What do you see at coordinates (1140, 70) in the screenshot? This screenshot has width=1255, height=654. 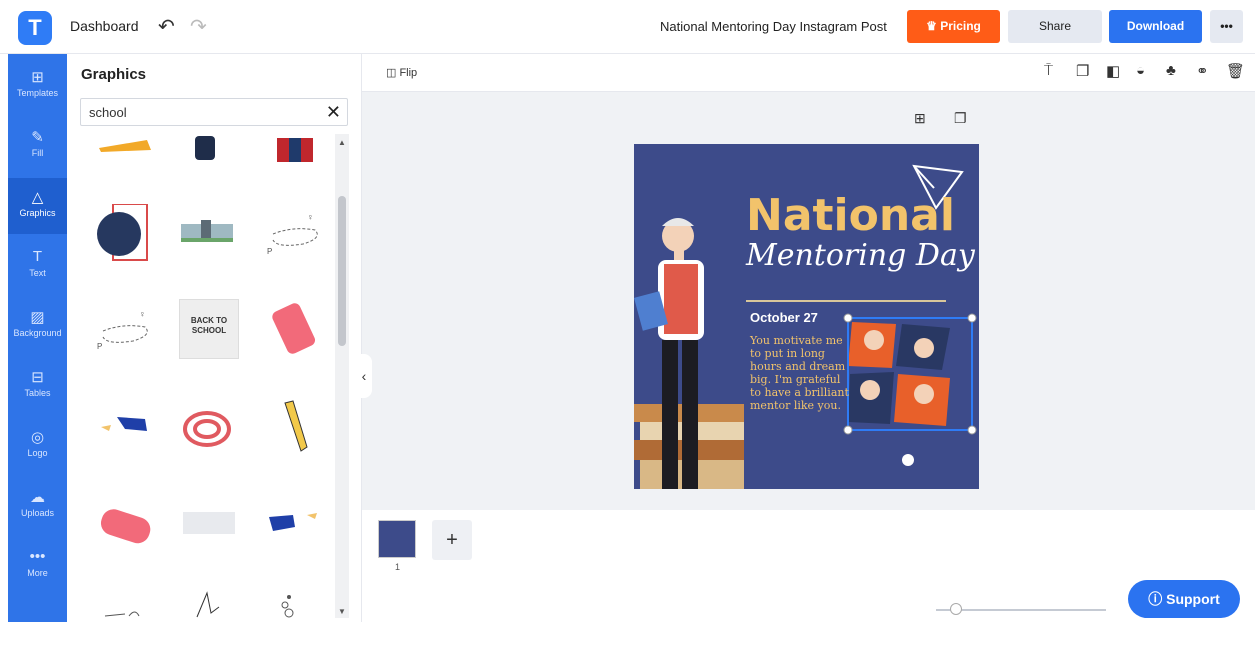 I see `opacity-icon: ◒` at bounding box center [1140, 70].